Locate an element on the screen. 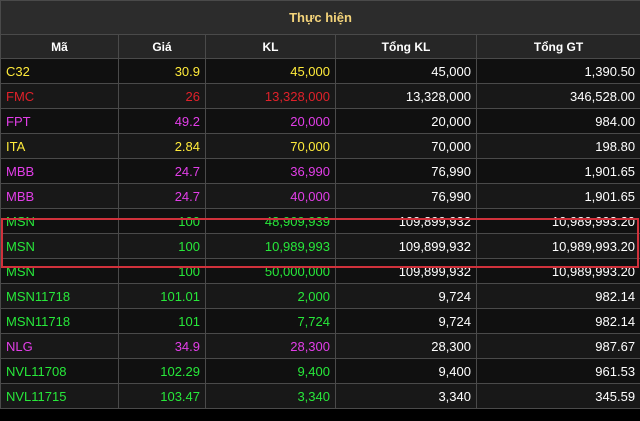 This screenshot has height=421, width=640. cell-volume: 2,000 is located at coordinates (270, 296).